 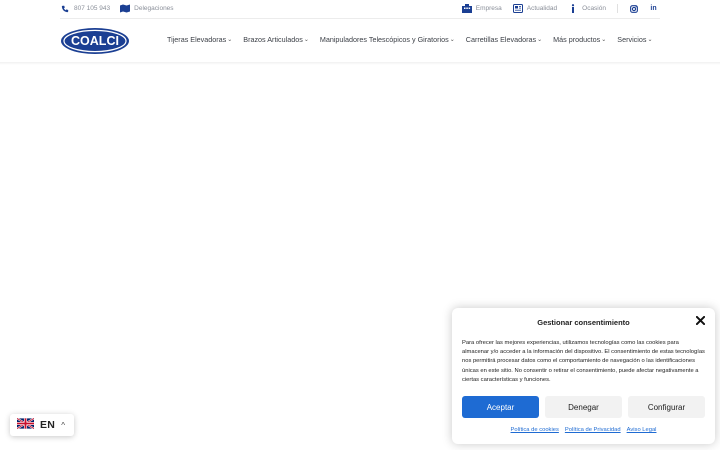 What do you see at coordinates (594, 8) in the screenshot?
I see `ocasion-label: Ocasión` at bounding box center [594, 8].